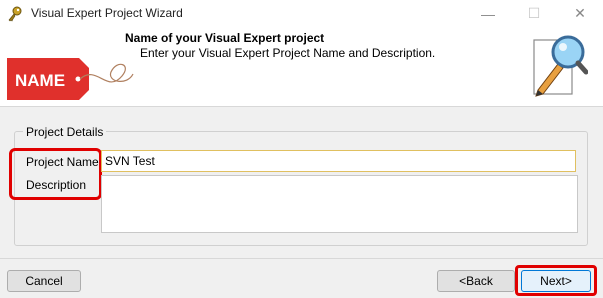 The width and height of the screenshot is (603, 298). Describe the element at coordinates (476, 281) in the screenshot. I see `back-button: <Back` at that location.